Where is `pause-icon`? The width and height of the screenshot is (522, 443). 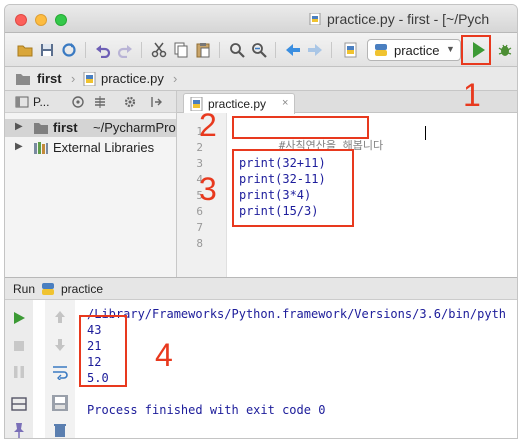
pause-icon is located at coordinates (19, 372).